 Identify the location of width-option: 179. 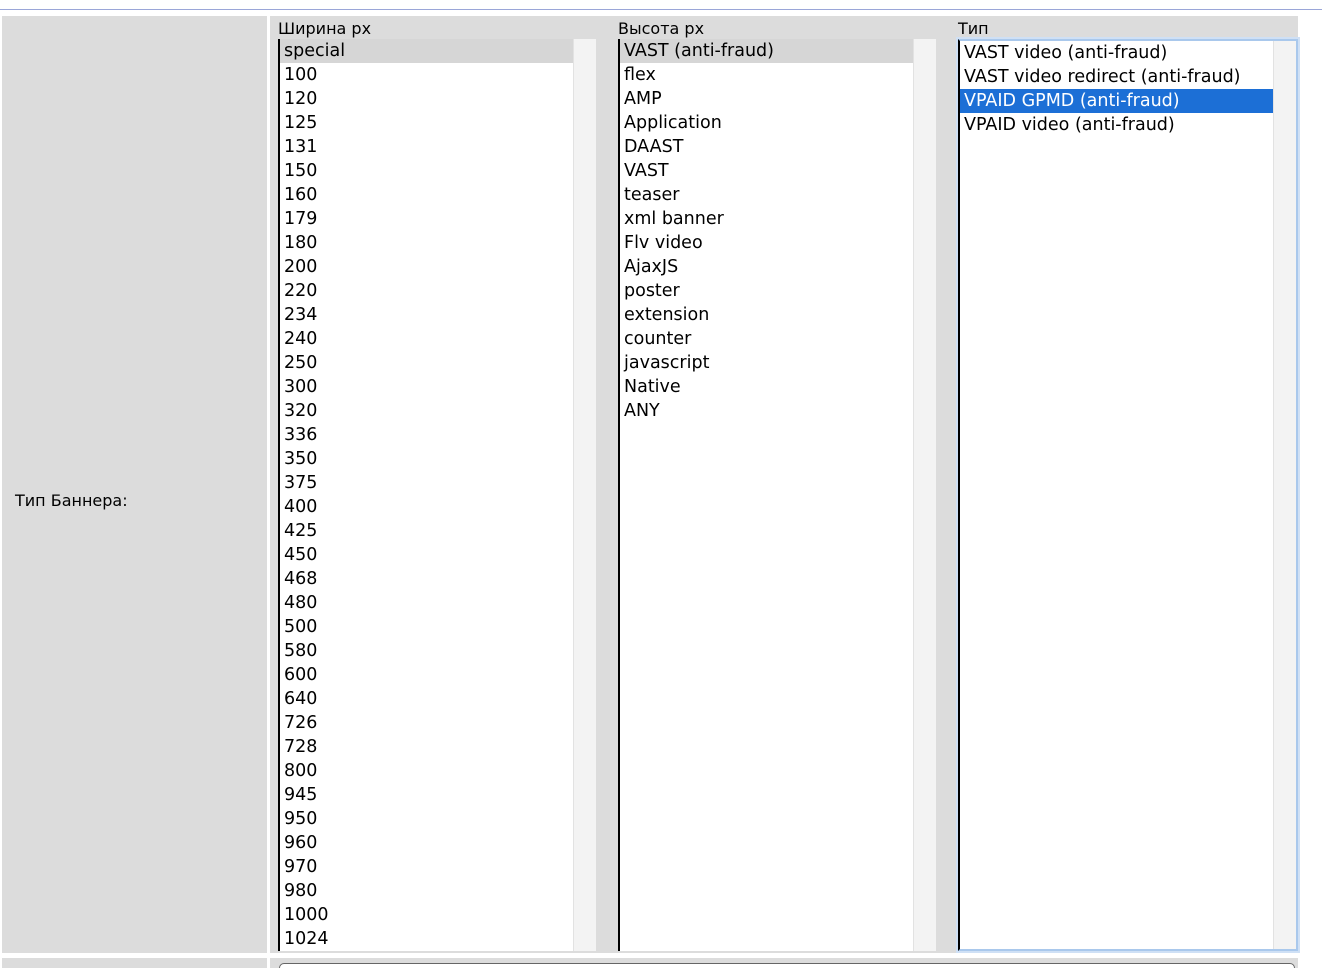
(427, 219).